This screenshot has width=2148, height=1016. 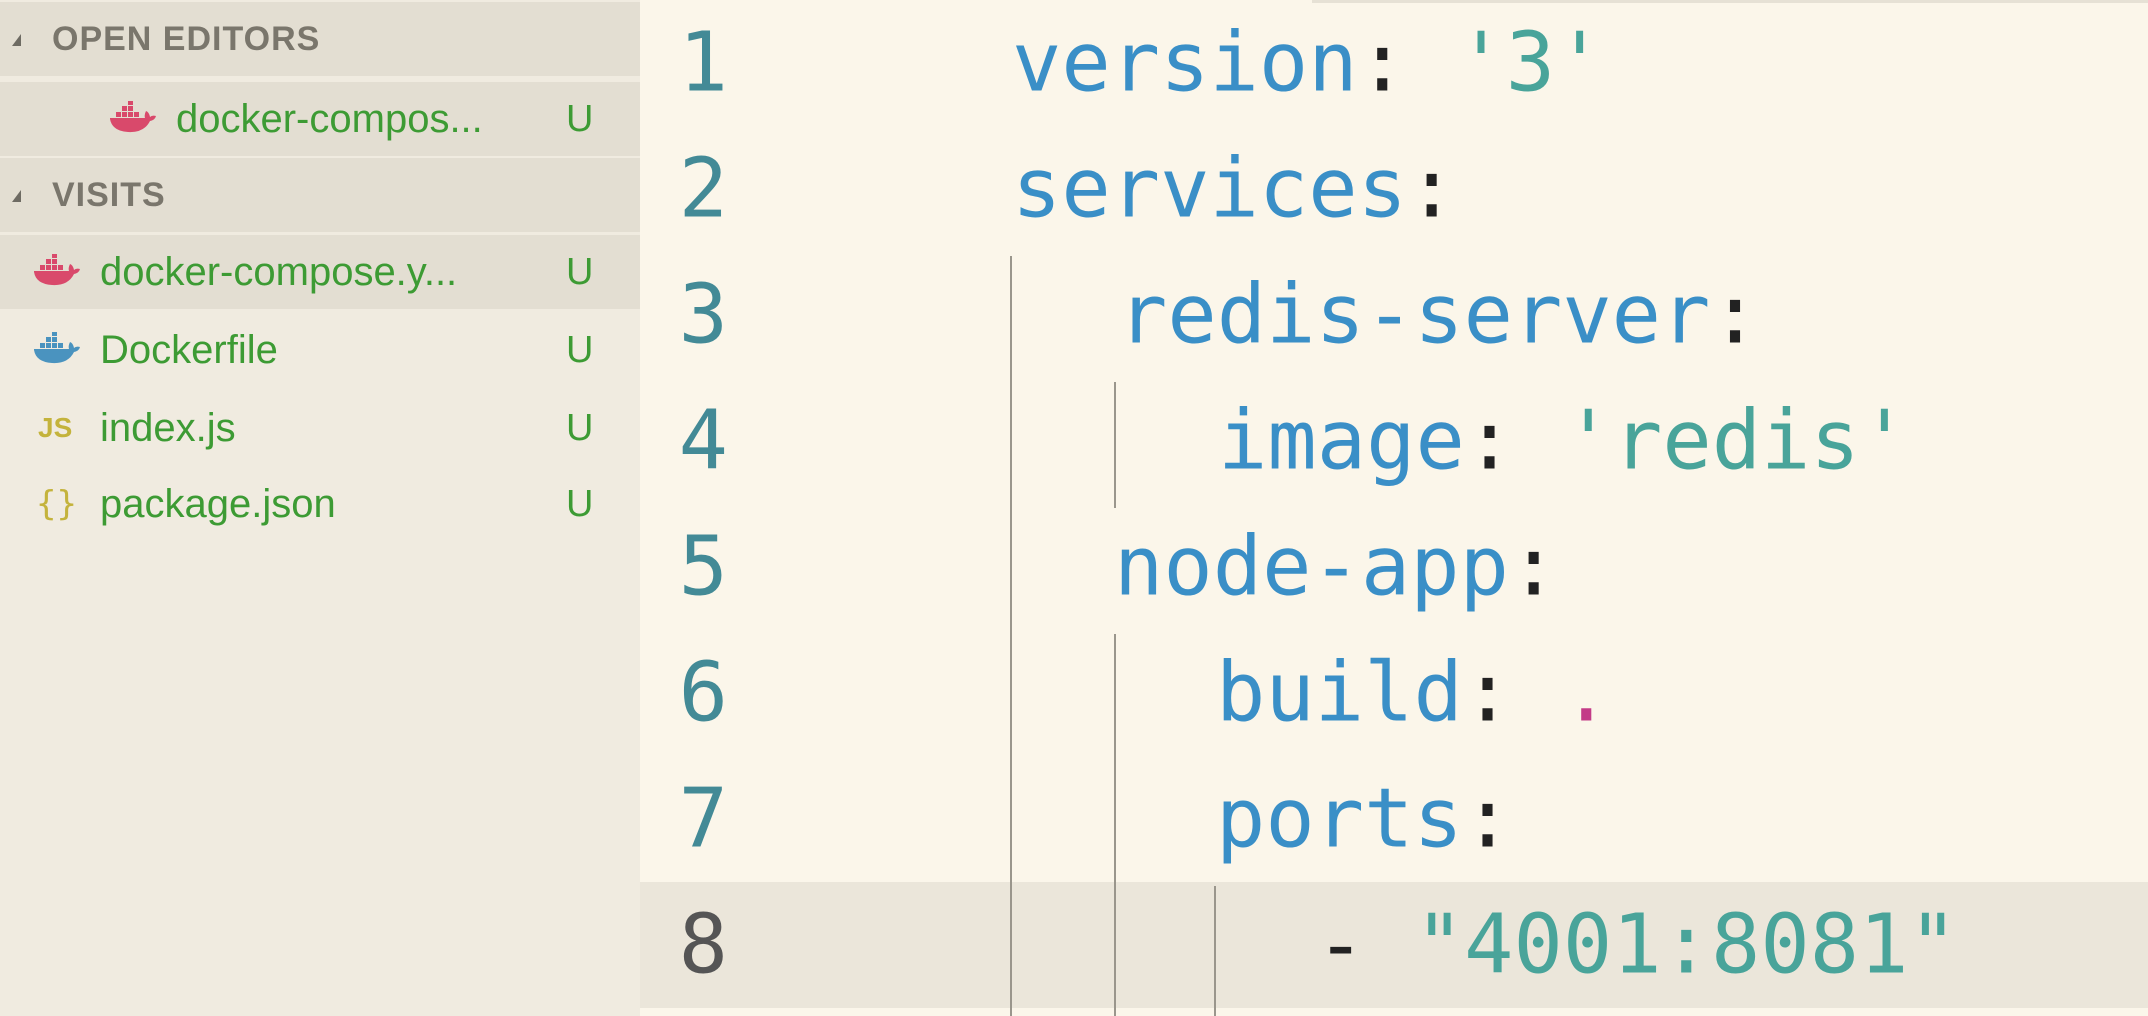 I want to click on code-line-8-current: 8 - "4001:8081", so click(x=1394, y=945).